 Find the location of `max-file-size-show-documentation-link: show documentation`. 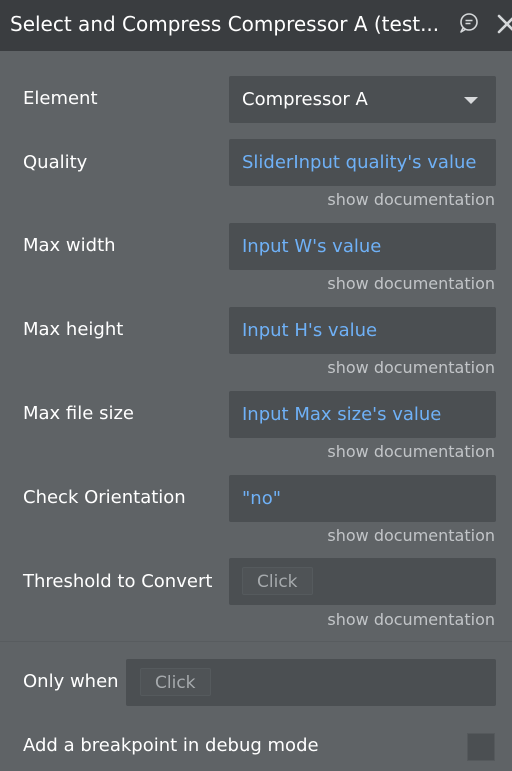

max-file-size-show-documentation-link: show documentation is located at coordinates (411, 452).